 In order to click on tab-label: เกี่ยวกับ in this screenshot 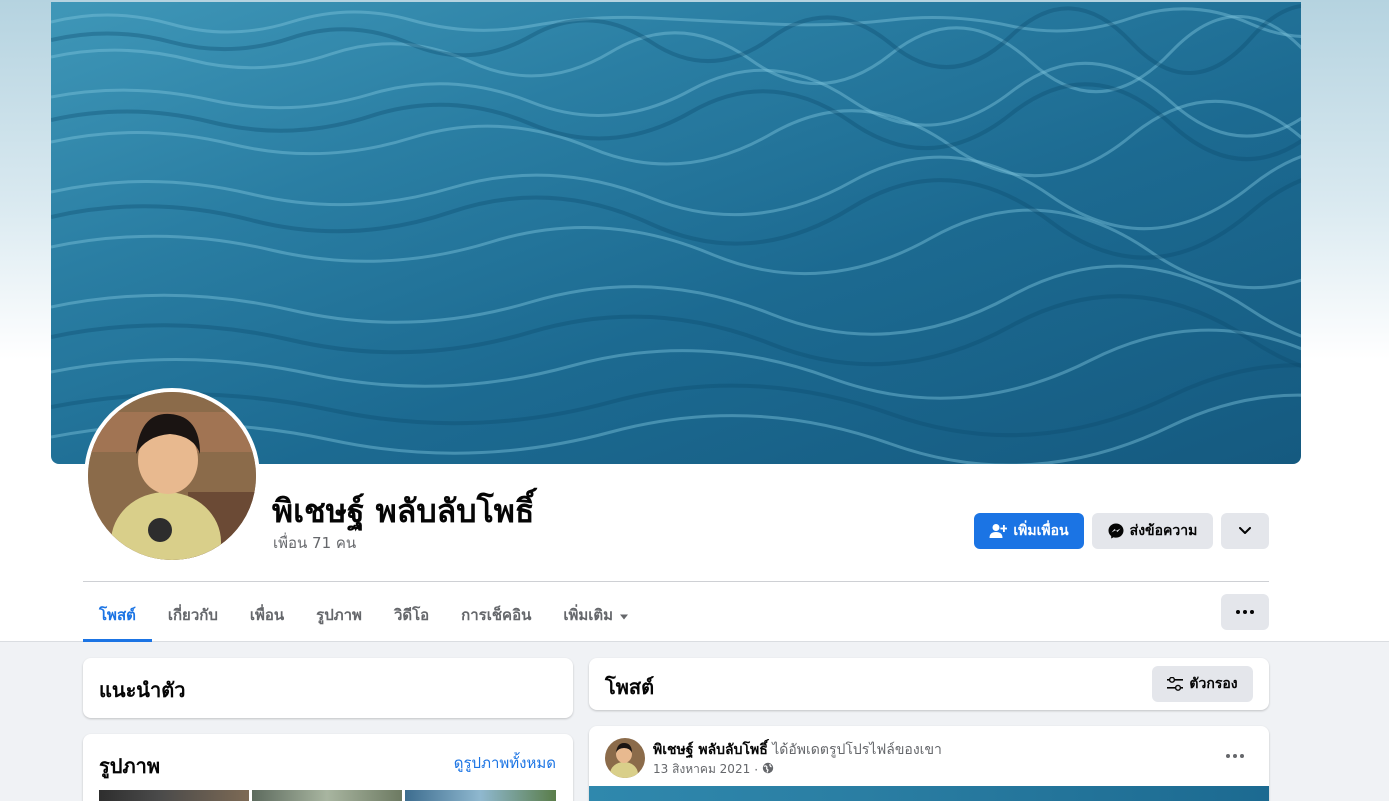, I will do `click(192, 615)`.